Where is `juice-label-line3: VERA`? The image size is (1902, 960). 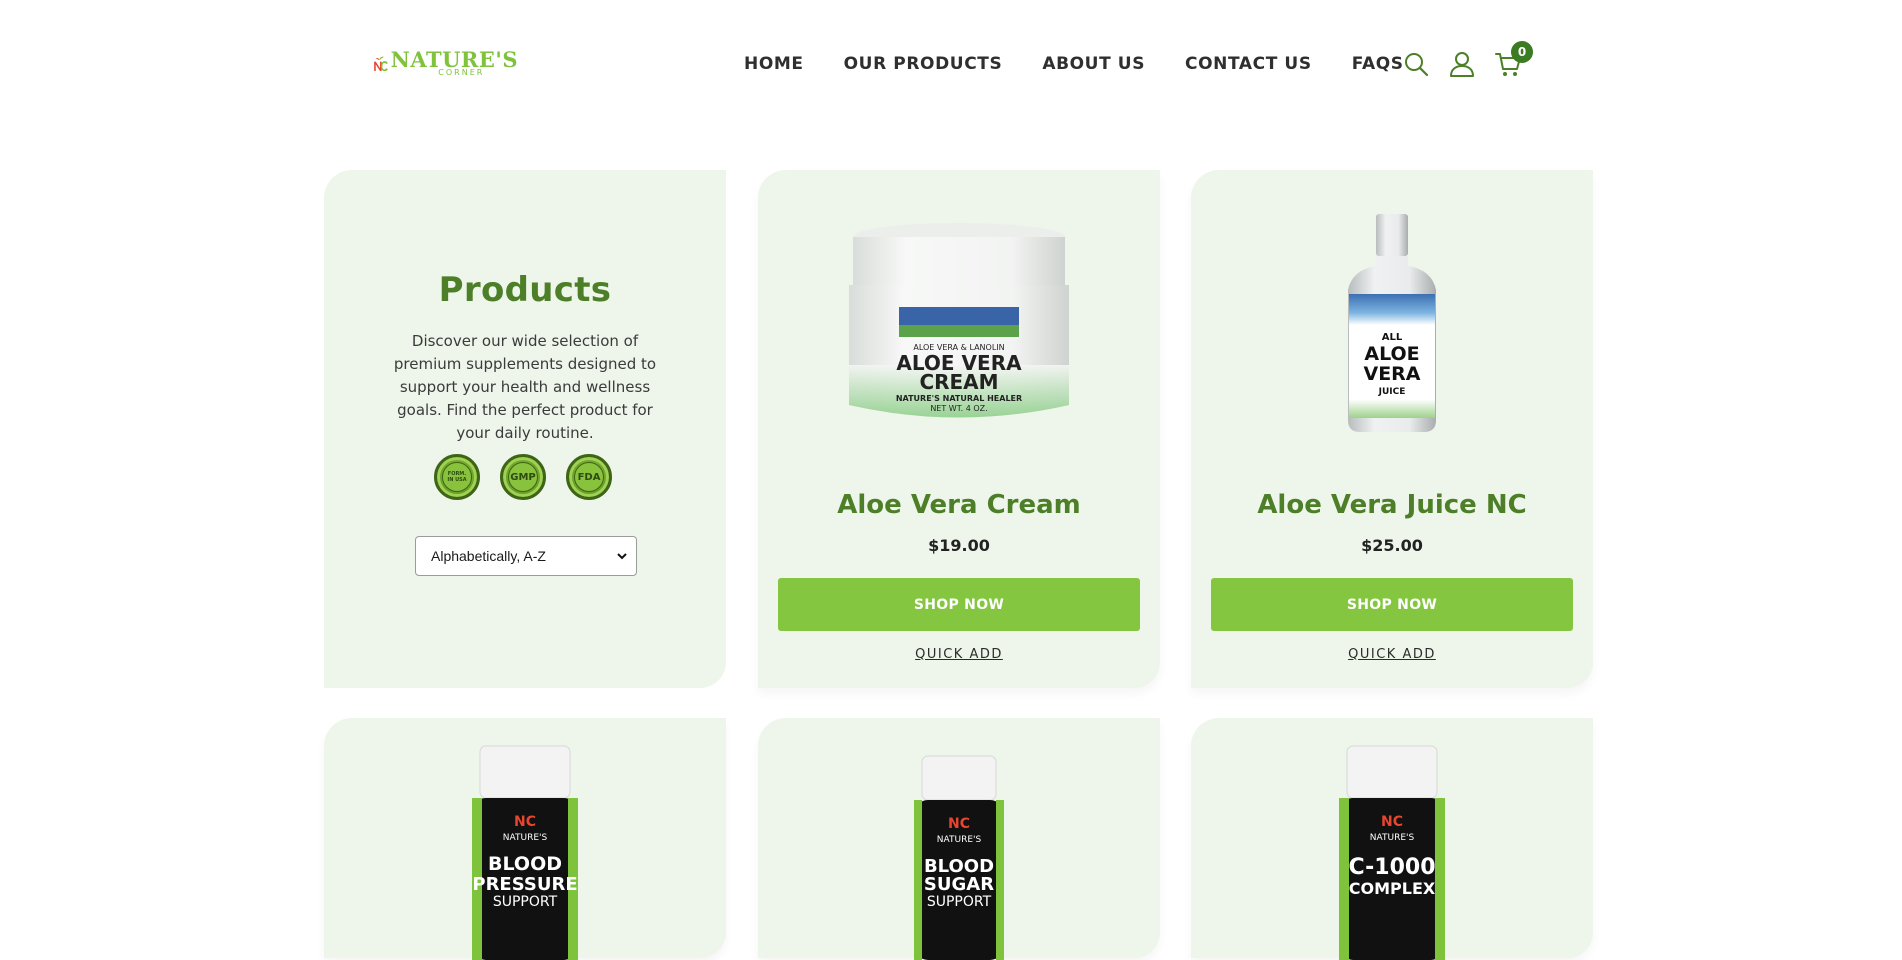
juice-label-line3: VERA is located at coordinates (1391, 374).